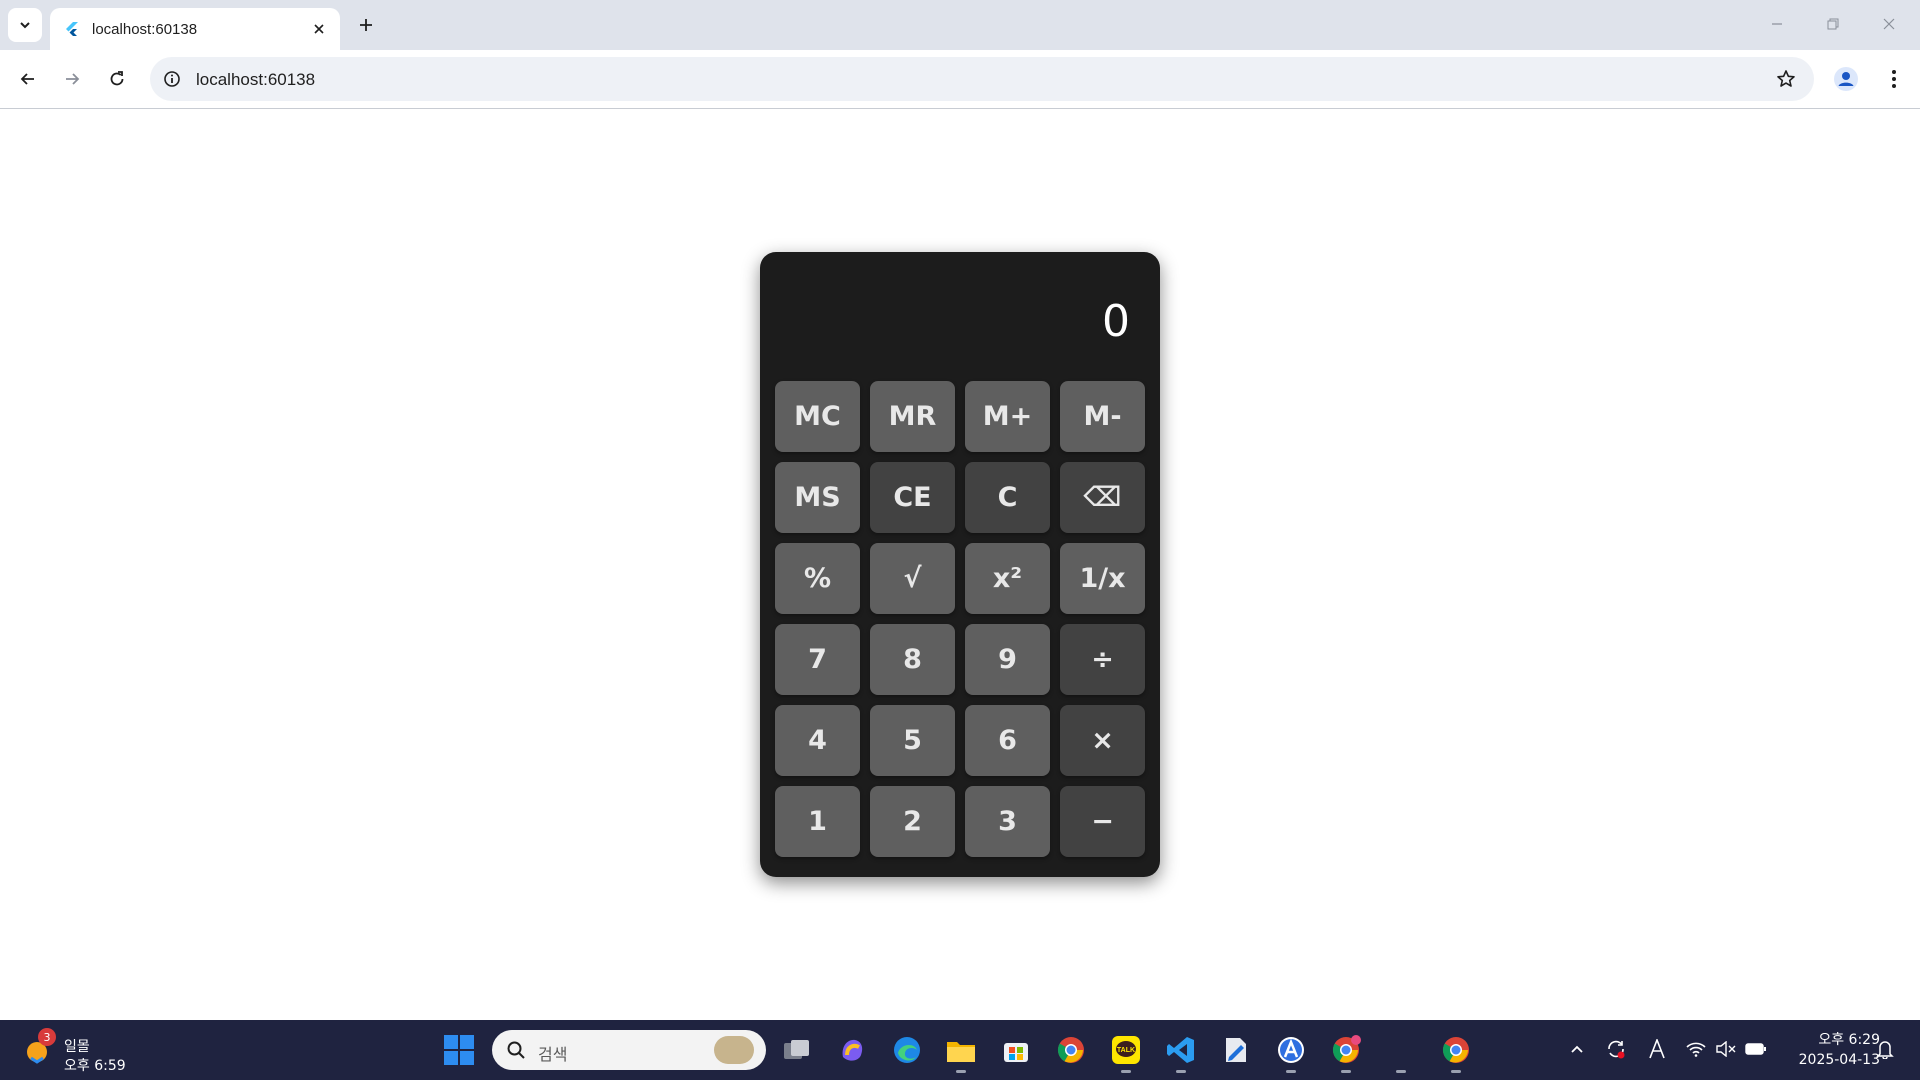 This screenshot has width=1920, height=1080. I want to click on memory-clear-button: MC, so click(817, 416).